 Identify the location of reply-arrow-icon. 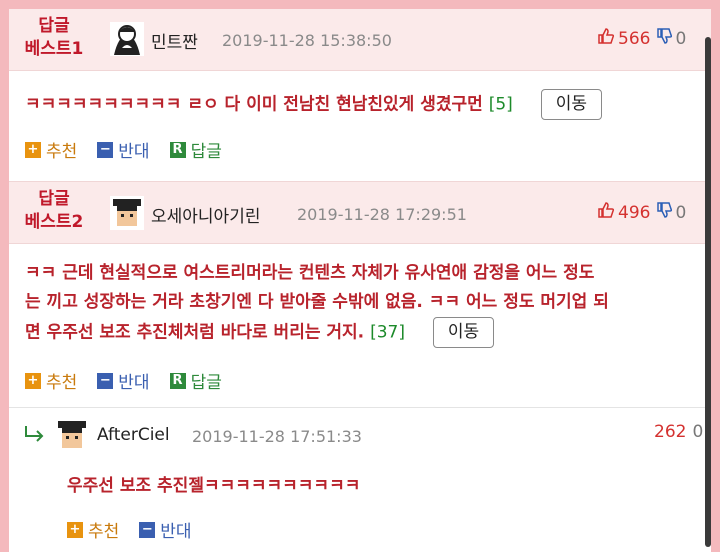
(35, 436).